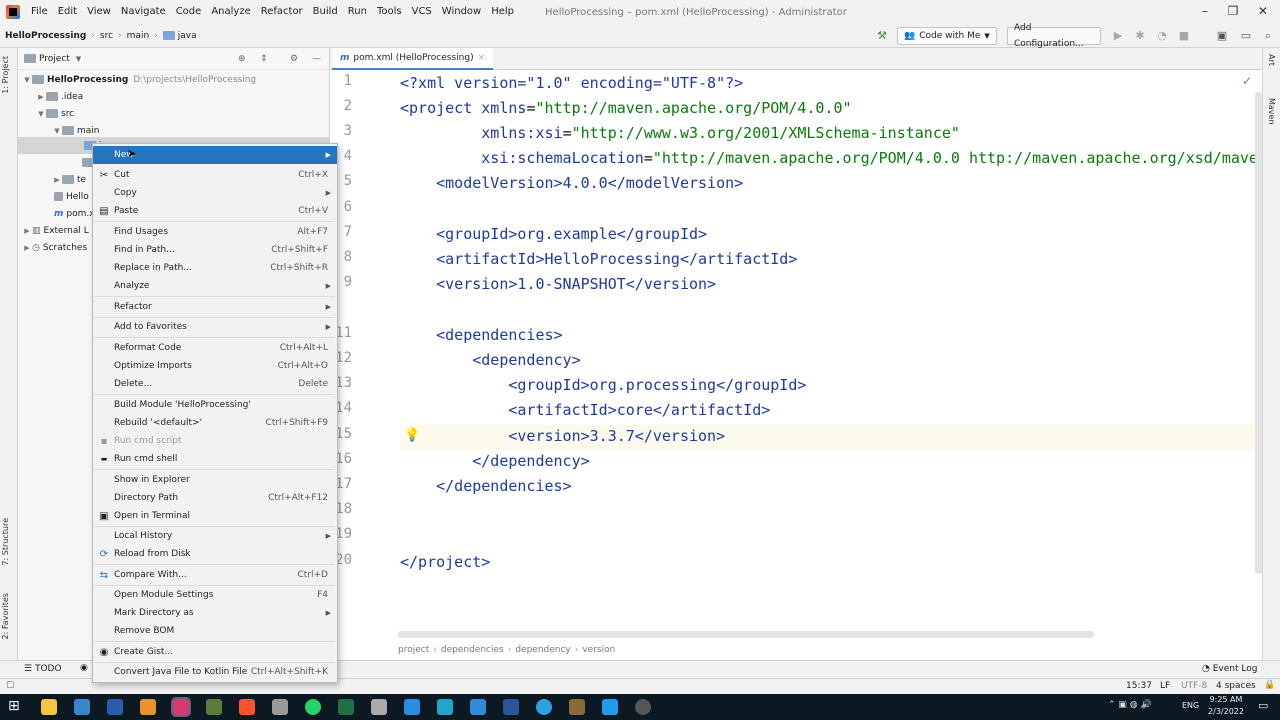 This screenshot has height=720, width=1280. What do you see at coordinates (1263, 705) in the screenshot?
I see `notifications-icon: ▭` at bounding box center [1263, 705].